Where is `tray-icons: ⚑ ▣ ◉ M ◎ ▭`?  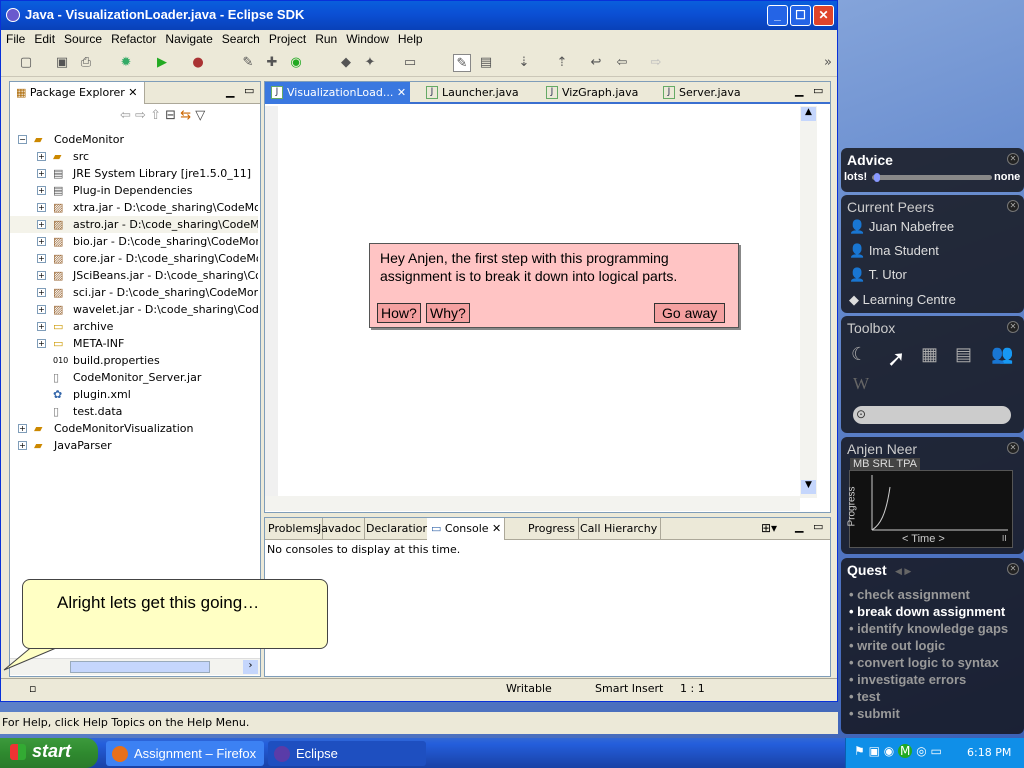 tray-icons: ⚑ ▣ ◉ M ◎ ▭ is located at coordinates (898, 751).